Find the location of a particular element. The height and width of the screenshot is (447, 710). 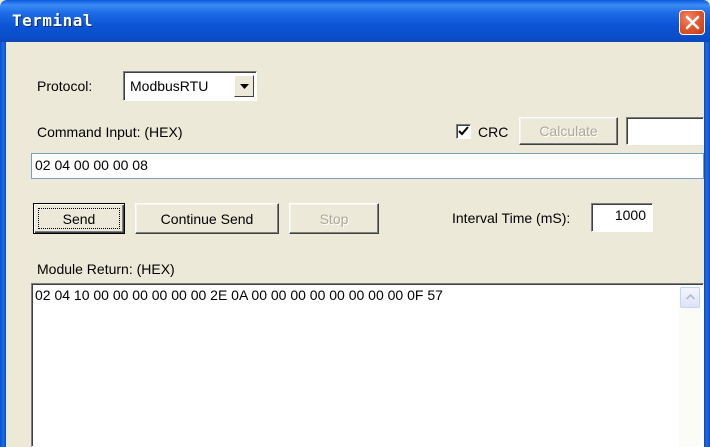

window-border-left is located at coordinates (3, 244).